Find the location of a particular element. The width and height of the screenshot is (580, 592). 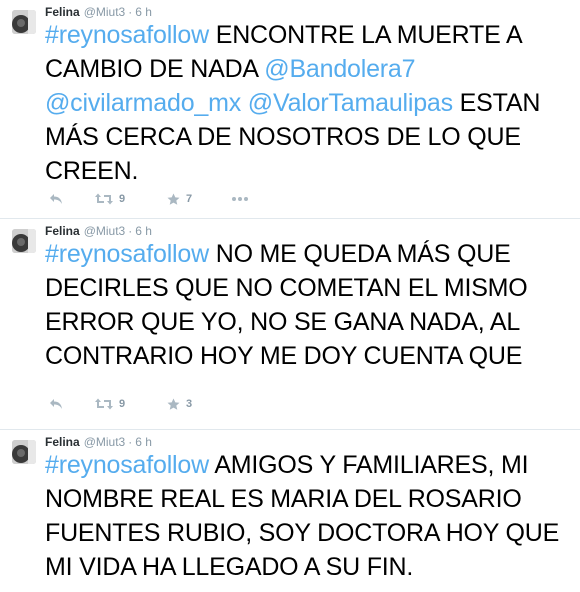

more-button is located at coordinates (240, 199).